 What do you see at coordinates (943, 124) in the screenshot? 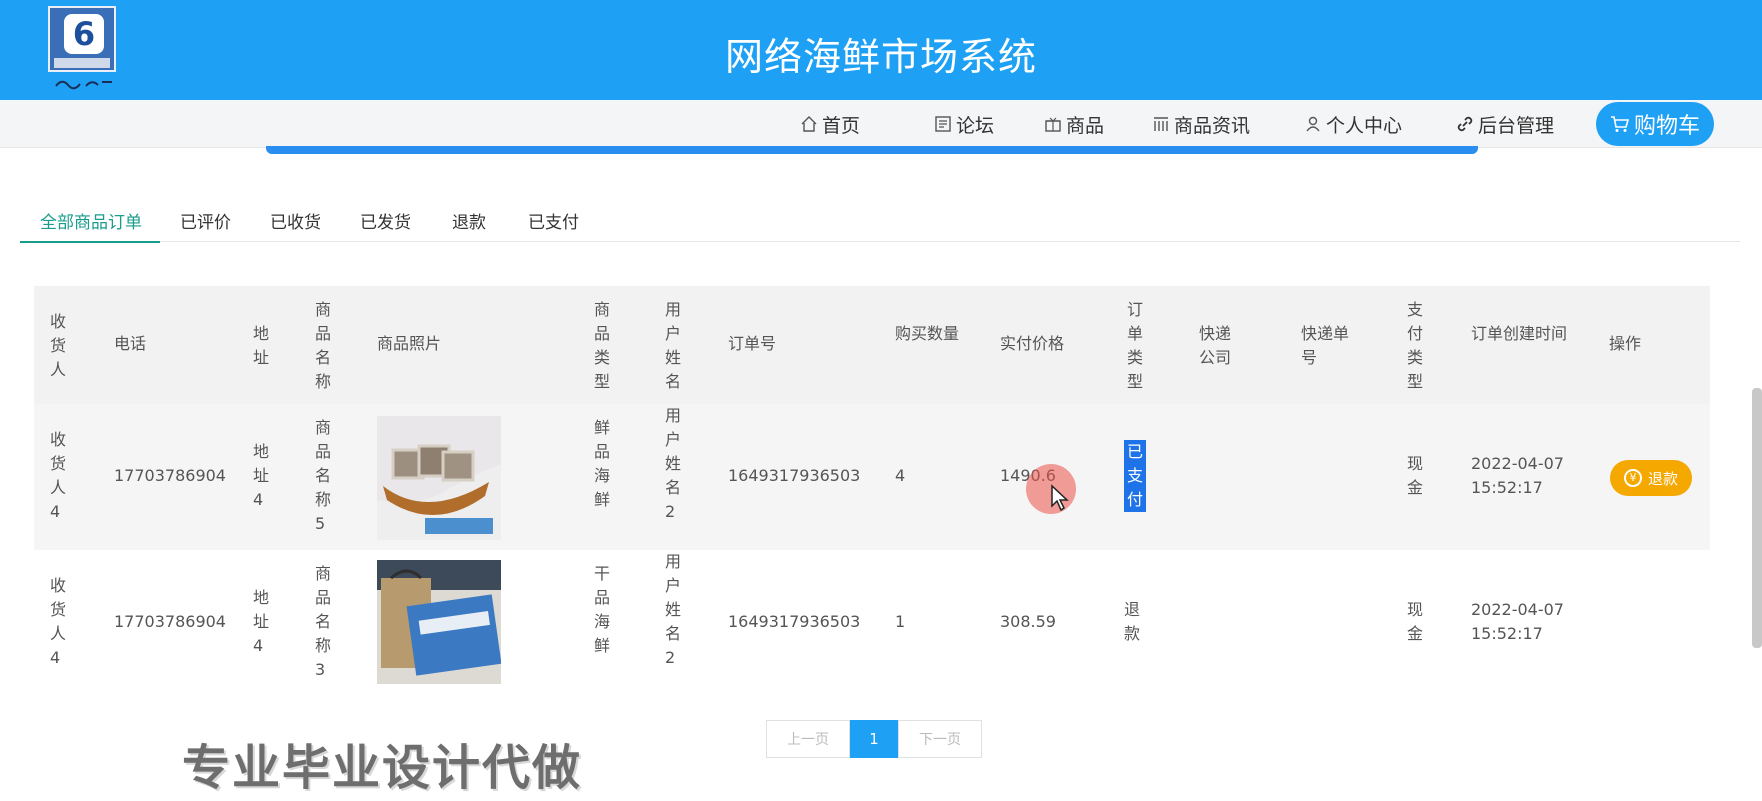
I see `forum-icon` at bounding box center [943, 124].